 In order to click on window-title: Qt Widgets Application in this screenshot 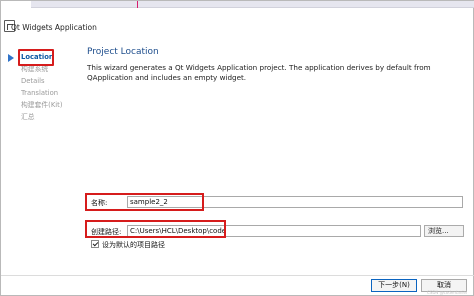, I will do `click(54, 27)`.